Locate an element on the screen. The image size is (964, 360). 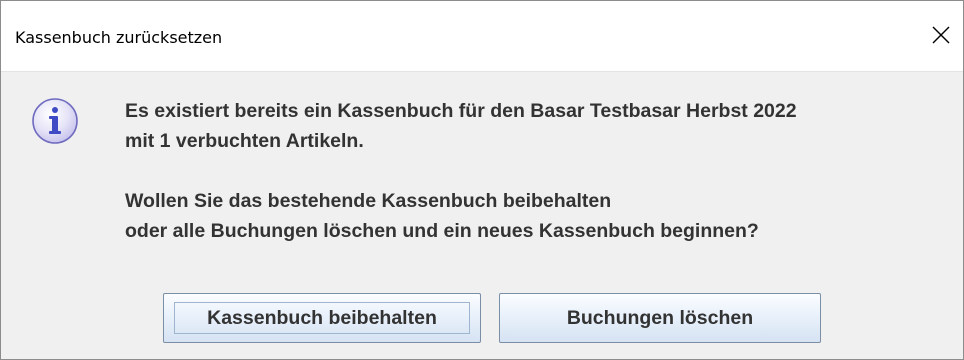
keep-cashbook-button: Kassenbuch beibehalten is located at coordinates (322, 318).